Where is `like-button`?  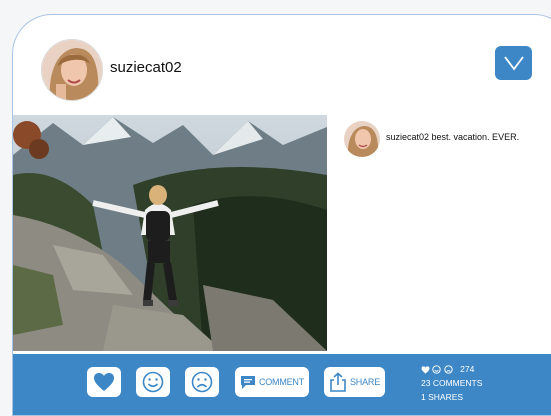 like-button is located at coordinates (104, 382).